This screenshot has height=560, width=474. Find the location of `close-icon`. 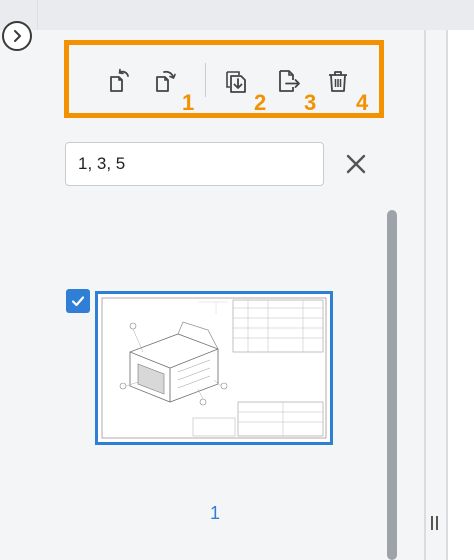

close-icon is located at coordinates (356, 164).